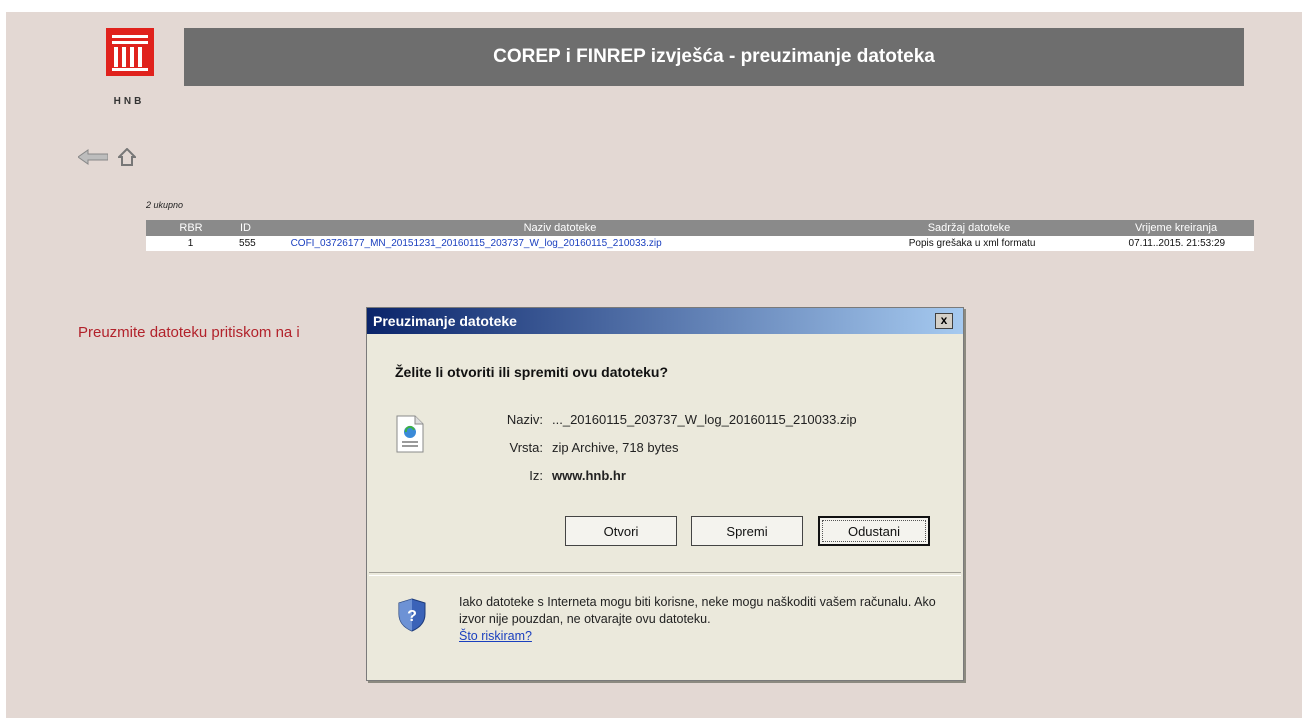 The image size is (1305, 720). Describe the element at coordinates (615, 447) in the screenshot. I see `type-value: zip Archive, 718 bytes` at that location.